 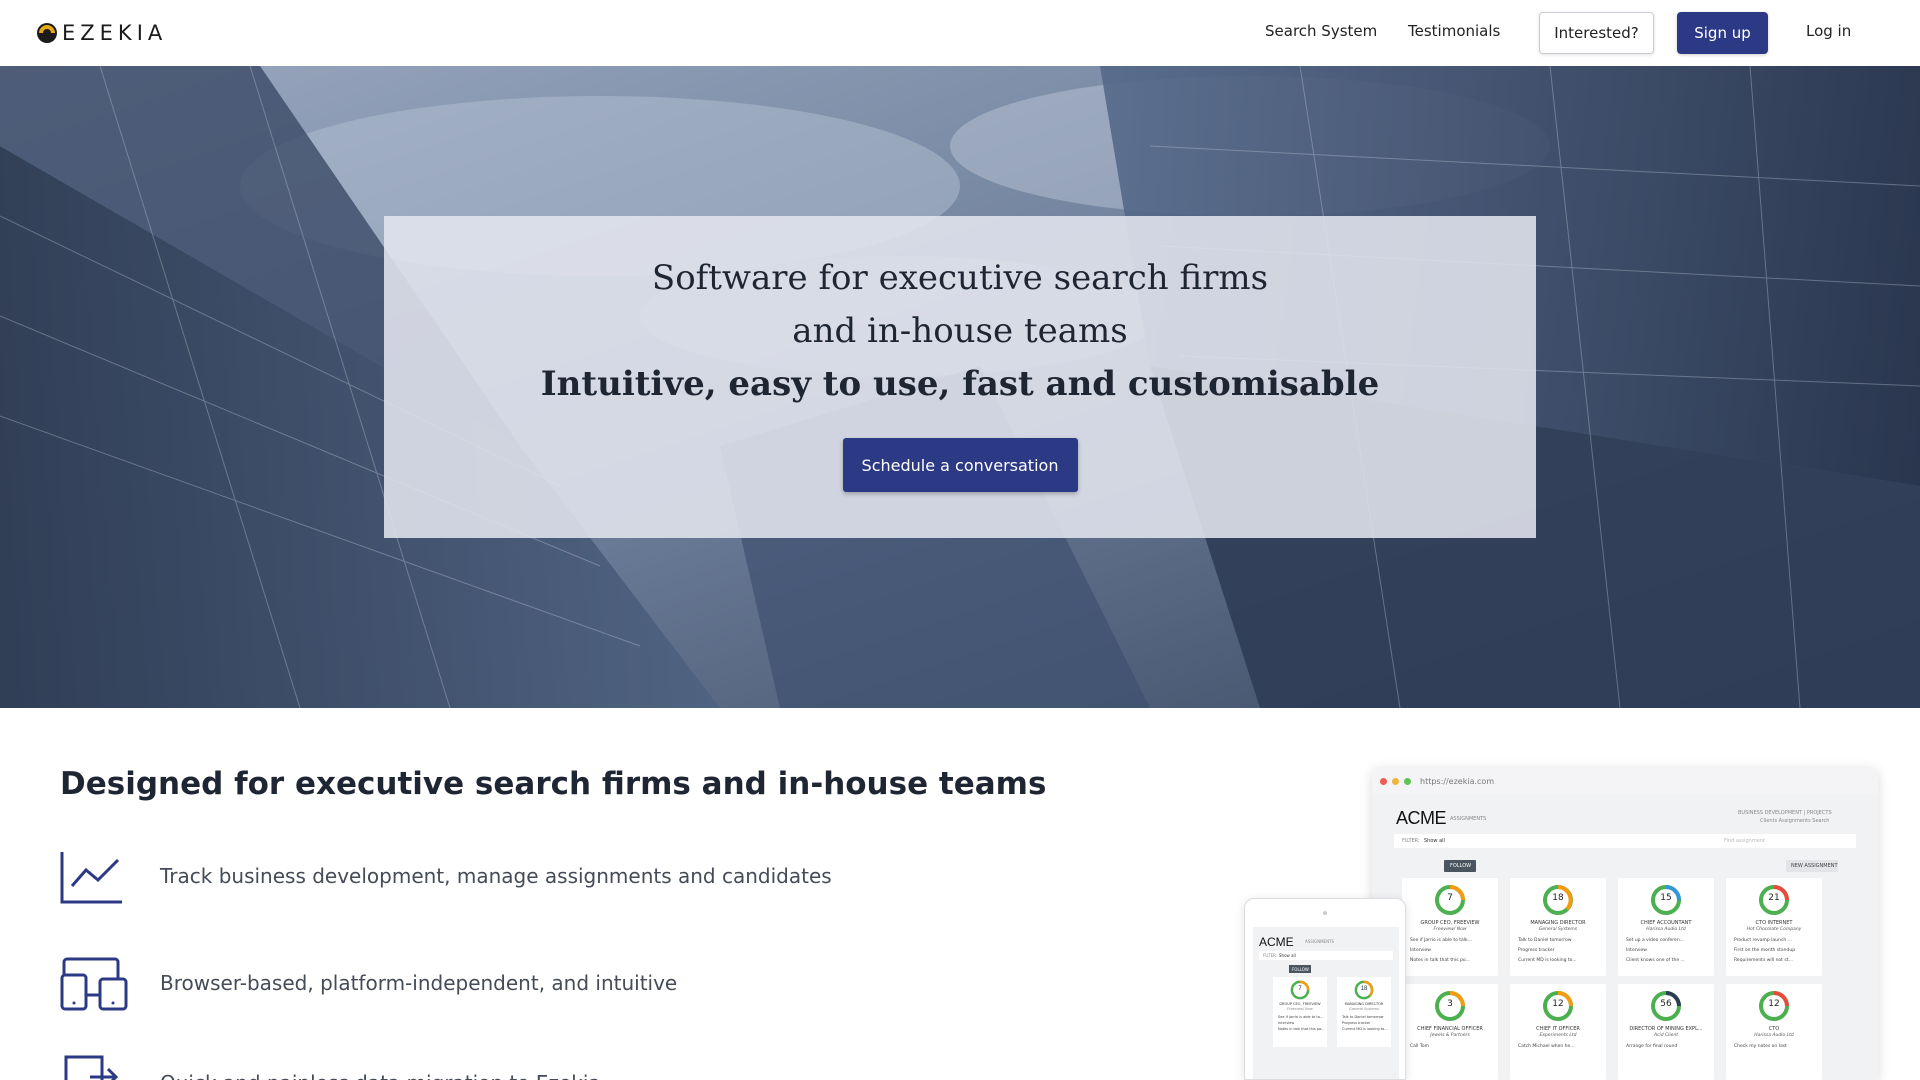 I want to click on tablet-filter-bar: FILTER: Show all, so click(x=1326, y=955).